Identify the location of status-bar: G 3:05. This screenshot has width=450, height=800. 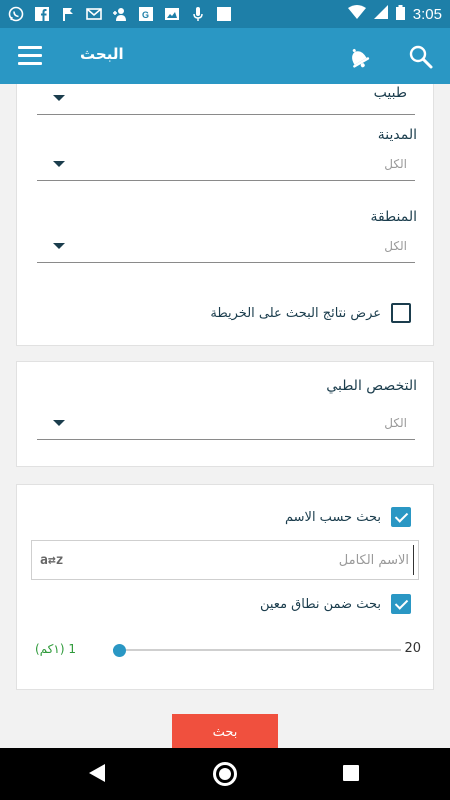
(225, 14).